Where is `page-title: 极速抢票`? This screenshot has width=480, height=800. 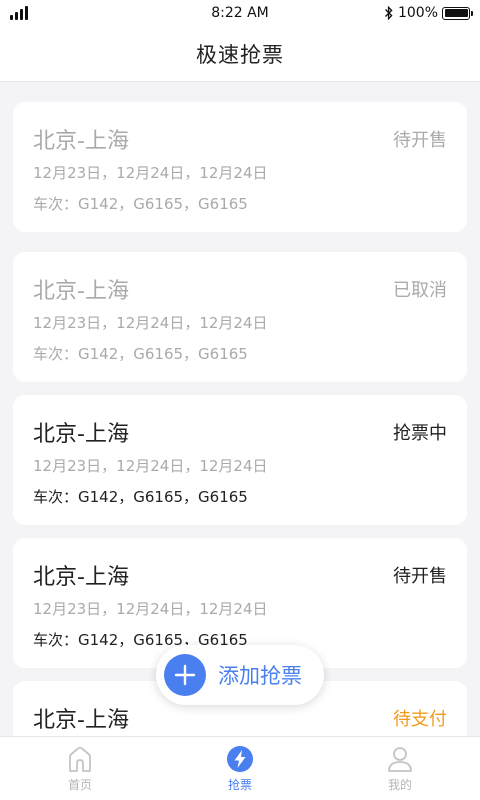
page-title: 极速抢票 is located at coordinates (240, 54).